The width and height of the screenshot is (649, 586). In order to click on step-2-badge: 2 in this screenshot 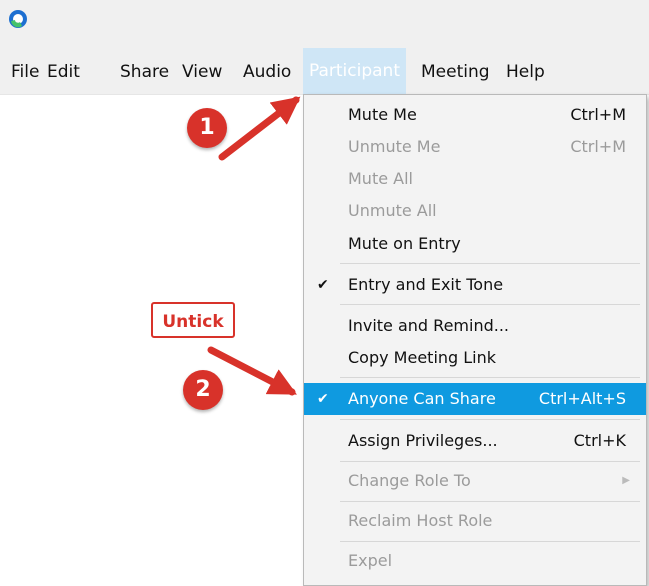, I will do `click(203, 390)`.